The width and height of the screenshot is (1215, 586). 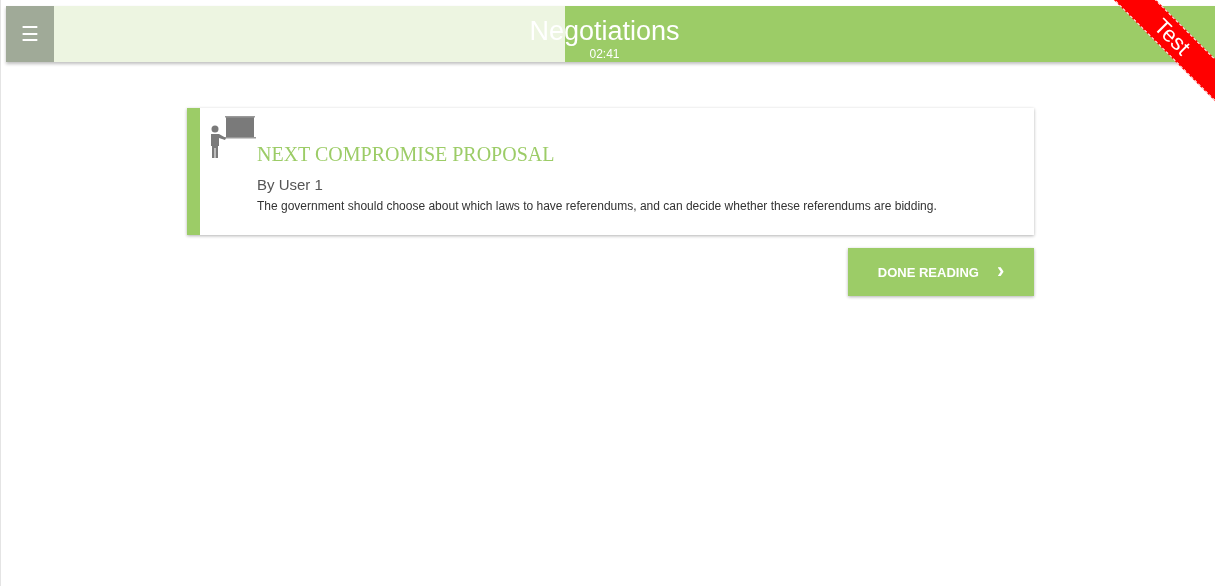 What do you see at coordinates (232, 138) in the screenshot?
I see `presenter-icon` at bounding box center [232, 138].